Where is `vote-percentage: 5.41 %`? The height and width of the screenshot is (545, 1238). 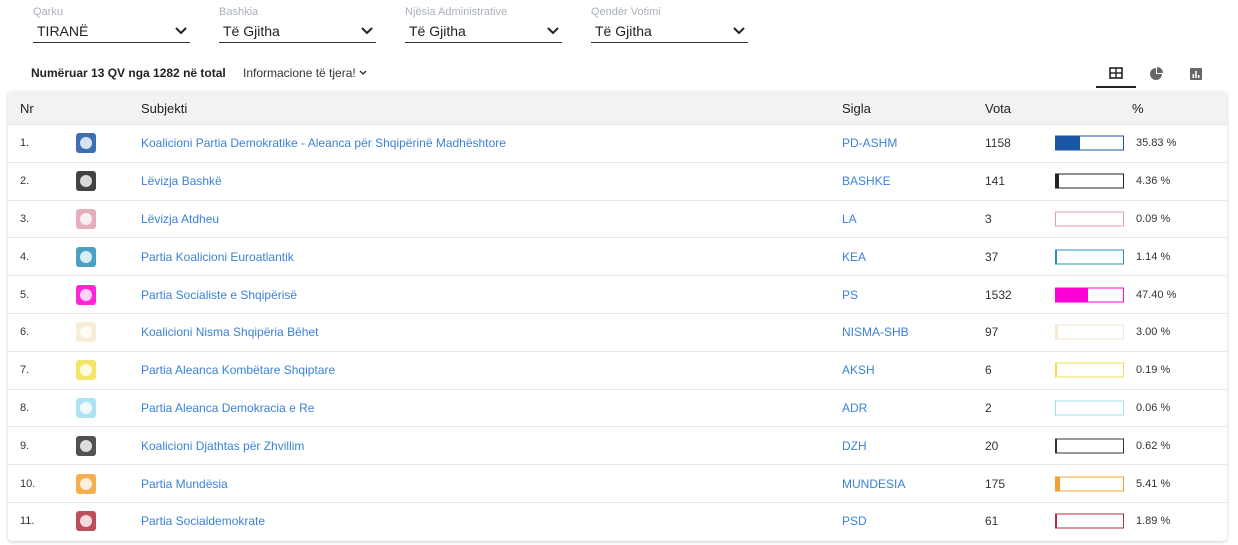 vote-percentage: 5.41 % is located at coordinates (1153, 483).